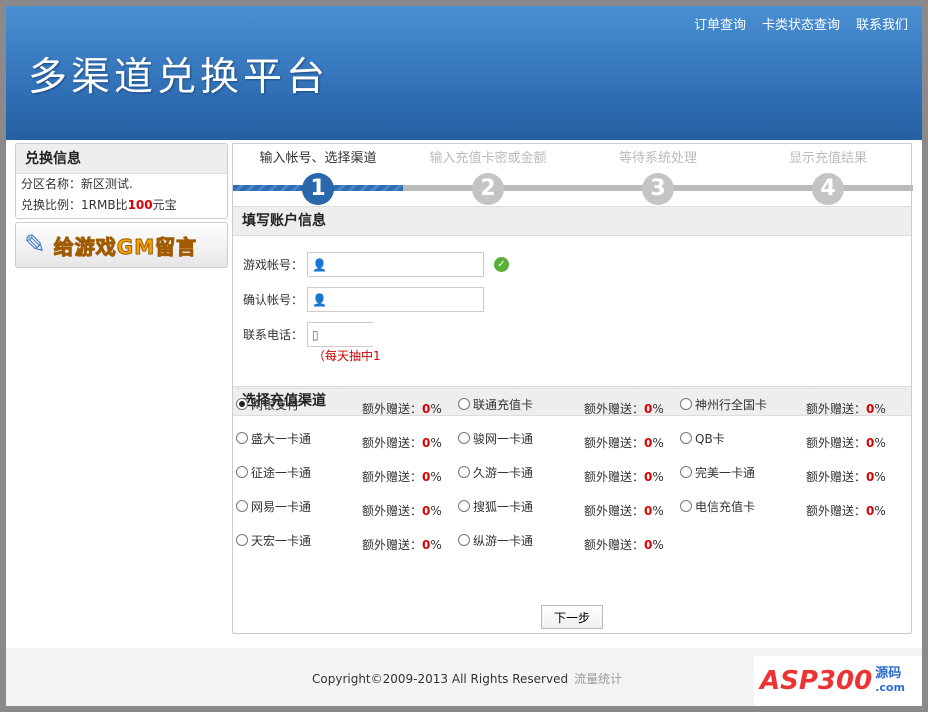 The width and height of the screenshot is (928, 712). Describe the element at coordinates (828, 189) in the screenshot. I see `step-number: 4` at that location.